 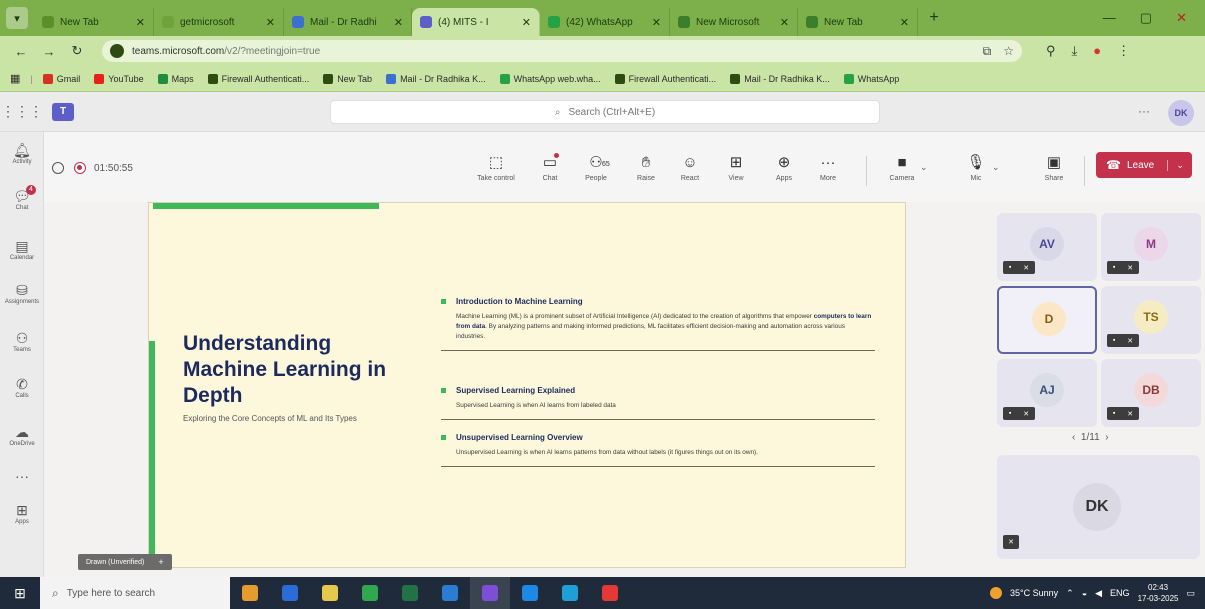 What do you see at coordinates (22, 435) in the screenshot?
I see `rail-item: ☁ OneDrive` at bounding box center [22, 435].